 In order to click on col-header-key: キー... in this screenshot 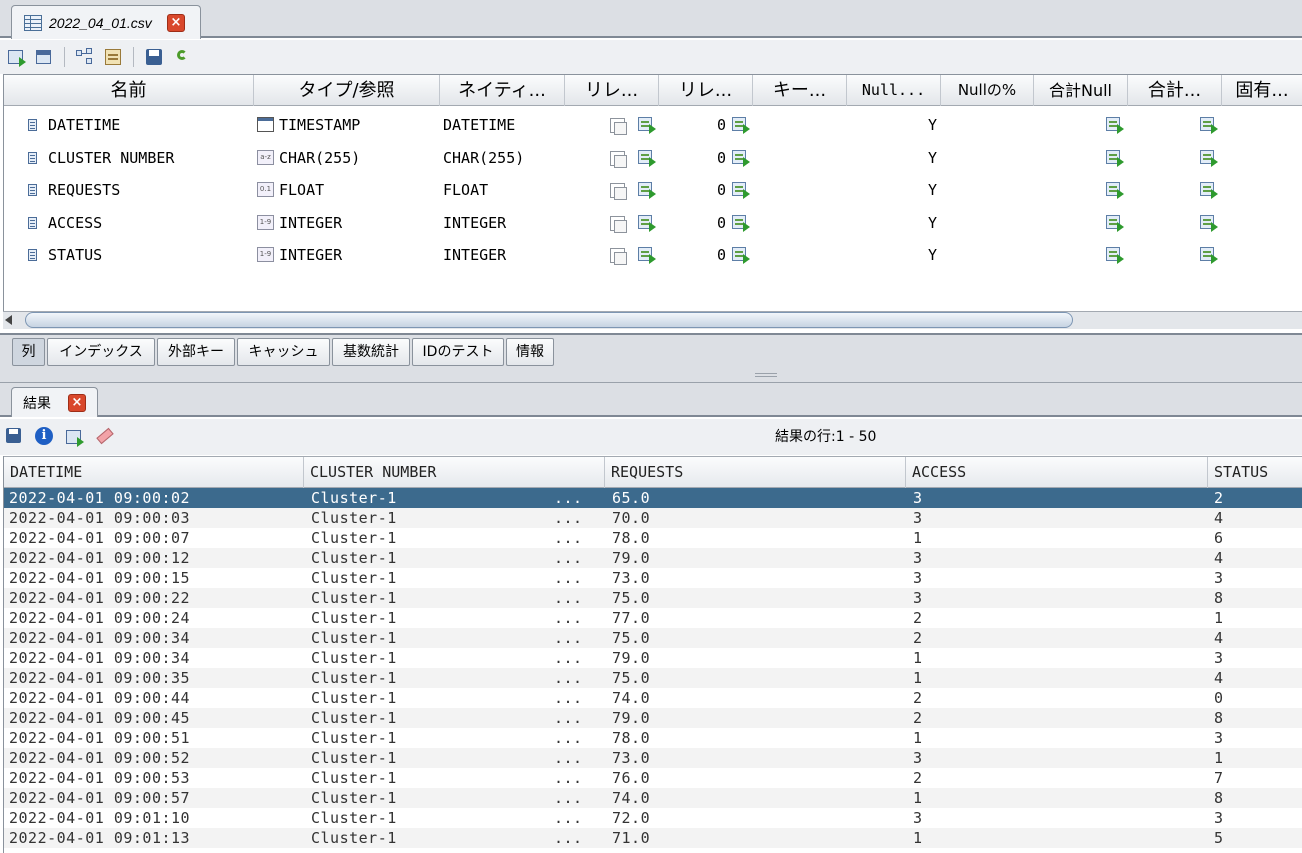, I will do `click(800, 90)`.